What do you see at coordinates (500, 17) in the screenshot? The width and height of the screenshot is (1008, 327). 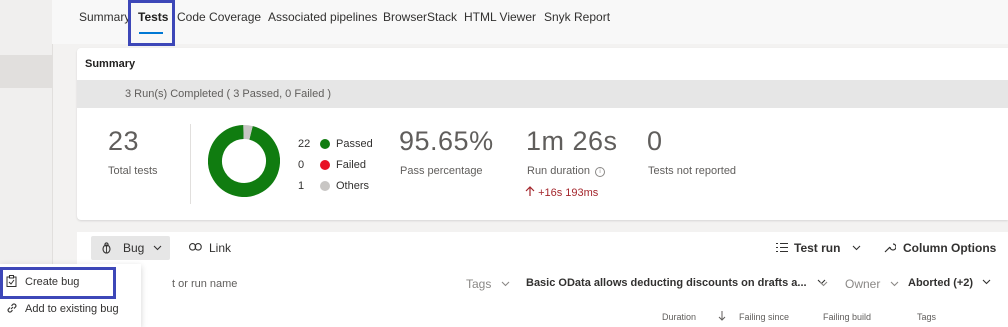 I see `tab-html-viewer: HTML Viewer` at bounding box center [500, 17].